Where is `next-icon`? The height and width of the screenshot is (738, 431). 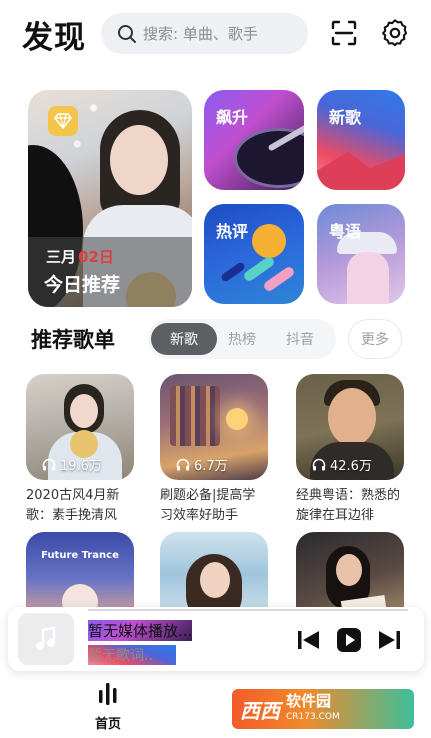
next-icon is located at coordinates (389, 640).